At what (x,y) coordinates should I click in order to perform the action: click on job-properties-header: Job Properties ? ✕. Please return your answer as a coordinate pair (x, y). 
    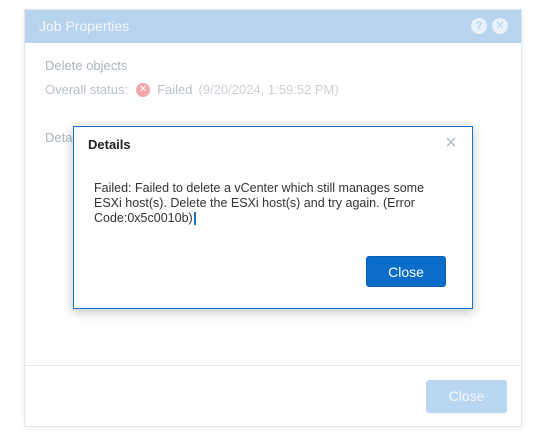
    Looking at the image, I should click on (273, 26).